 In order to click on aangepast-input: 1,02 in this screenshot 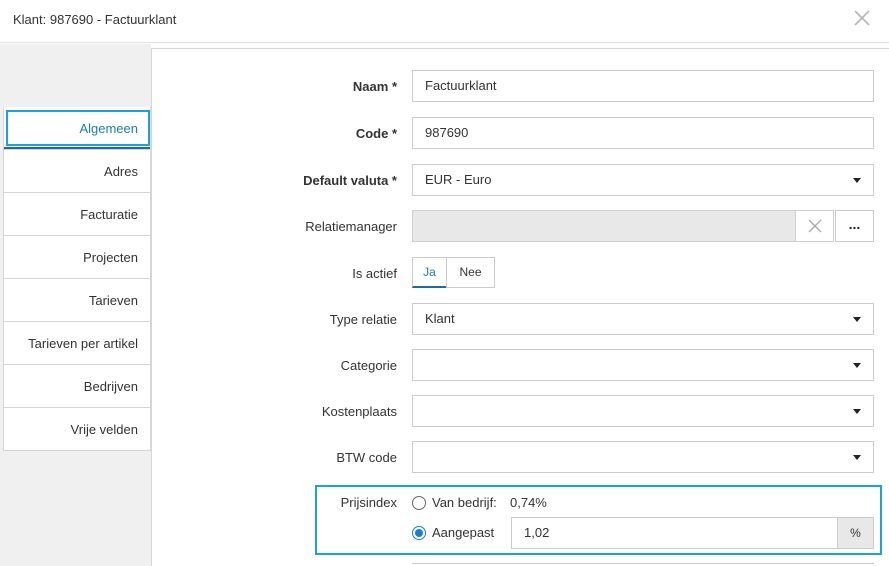, I will do `click(674, 533)`.